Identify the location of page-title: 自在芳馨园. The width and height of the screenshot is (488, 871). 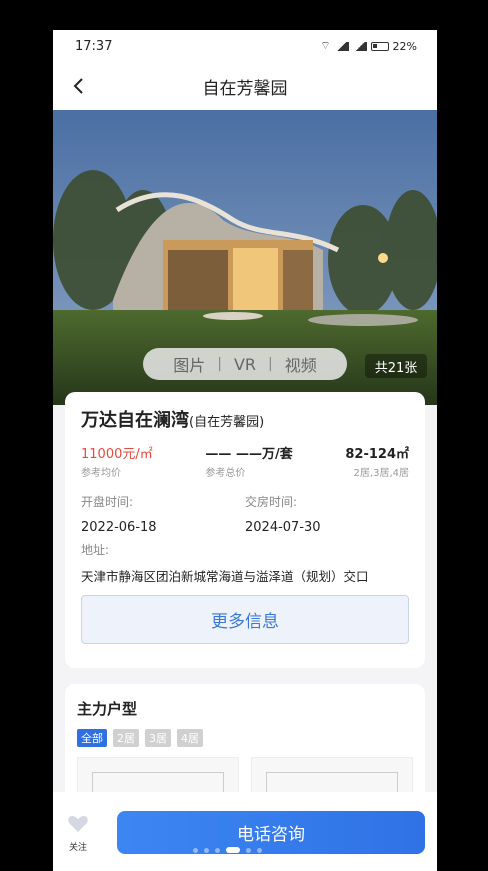
(245, 88).